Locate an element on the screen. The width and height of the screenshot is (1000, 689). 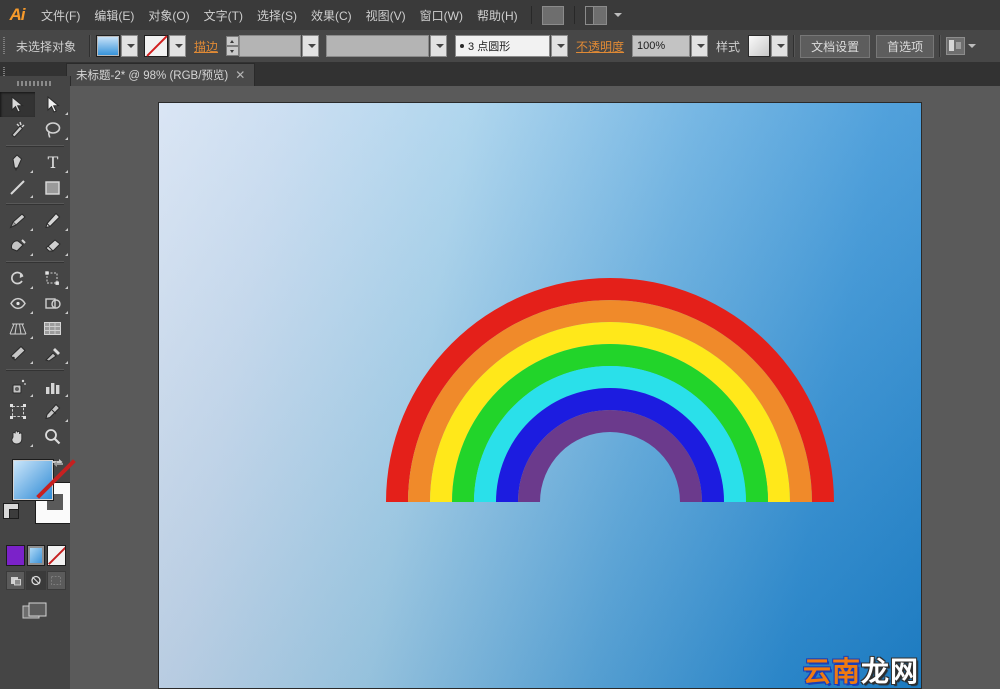
opacity-value: 100% is located at coordinates (661, 46).